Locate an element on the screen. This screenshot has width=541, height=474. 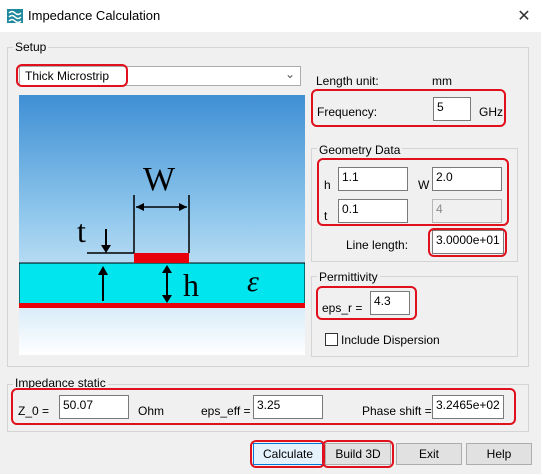
geometry-group-label: Geometry Data is located at coordinates (360, 150).